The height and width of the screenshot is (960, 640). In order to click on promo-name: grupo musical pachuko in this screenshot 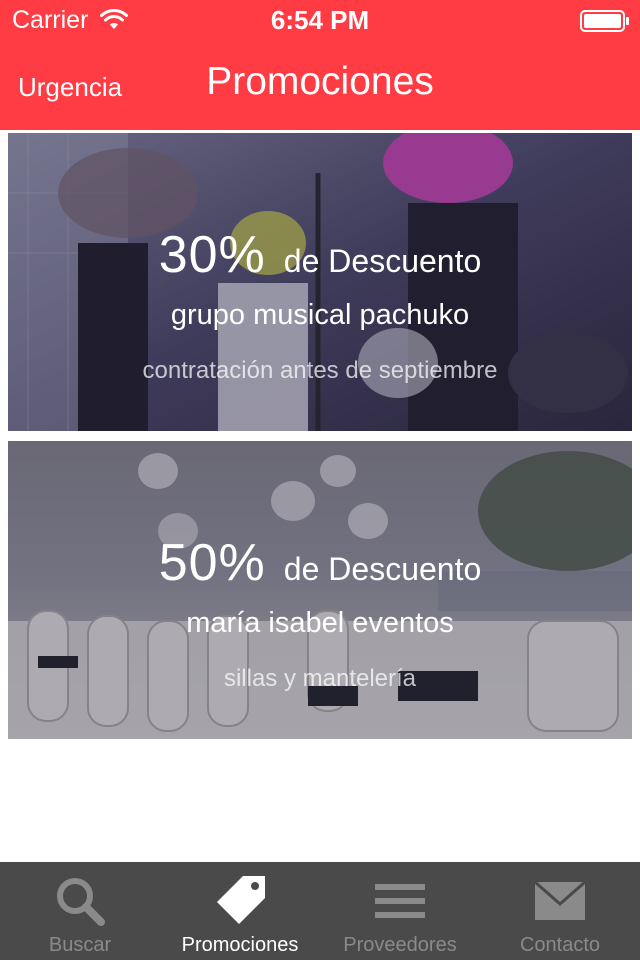, I will do `click(320, 315)`.